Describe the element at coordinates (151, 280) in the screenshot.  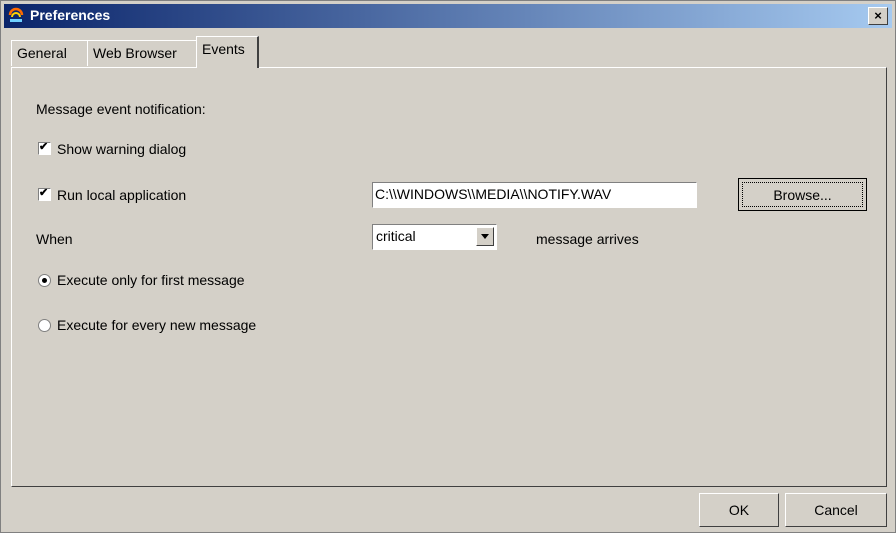
I see `first-message-label: Execute only for first message` at that location.